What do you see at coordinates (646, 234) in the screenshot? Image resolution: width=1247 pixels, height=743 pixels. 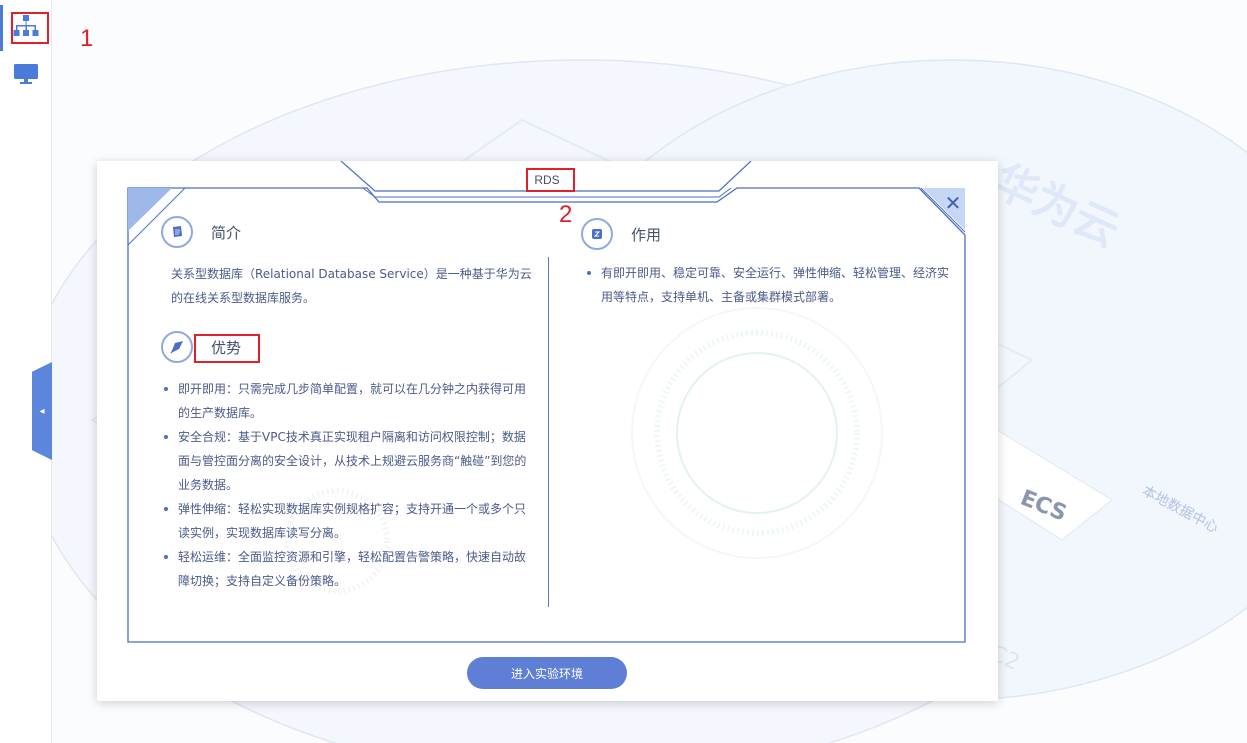 I see `usage-heading: 作用` at bounding box center [646, 234].